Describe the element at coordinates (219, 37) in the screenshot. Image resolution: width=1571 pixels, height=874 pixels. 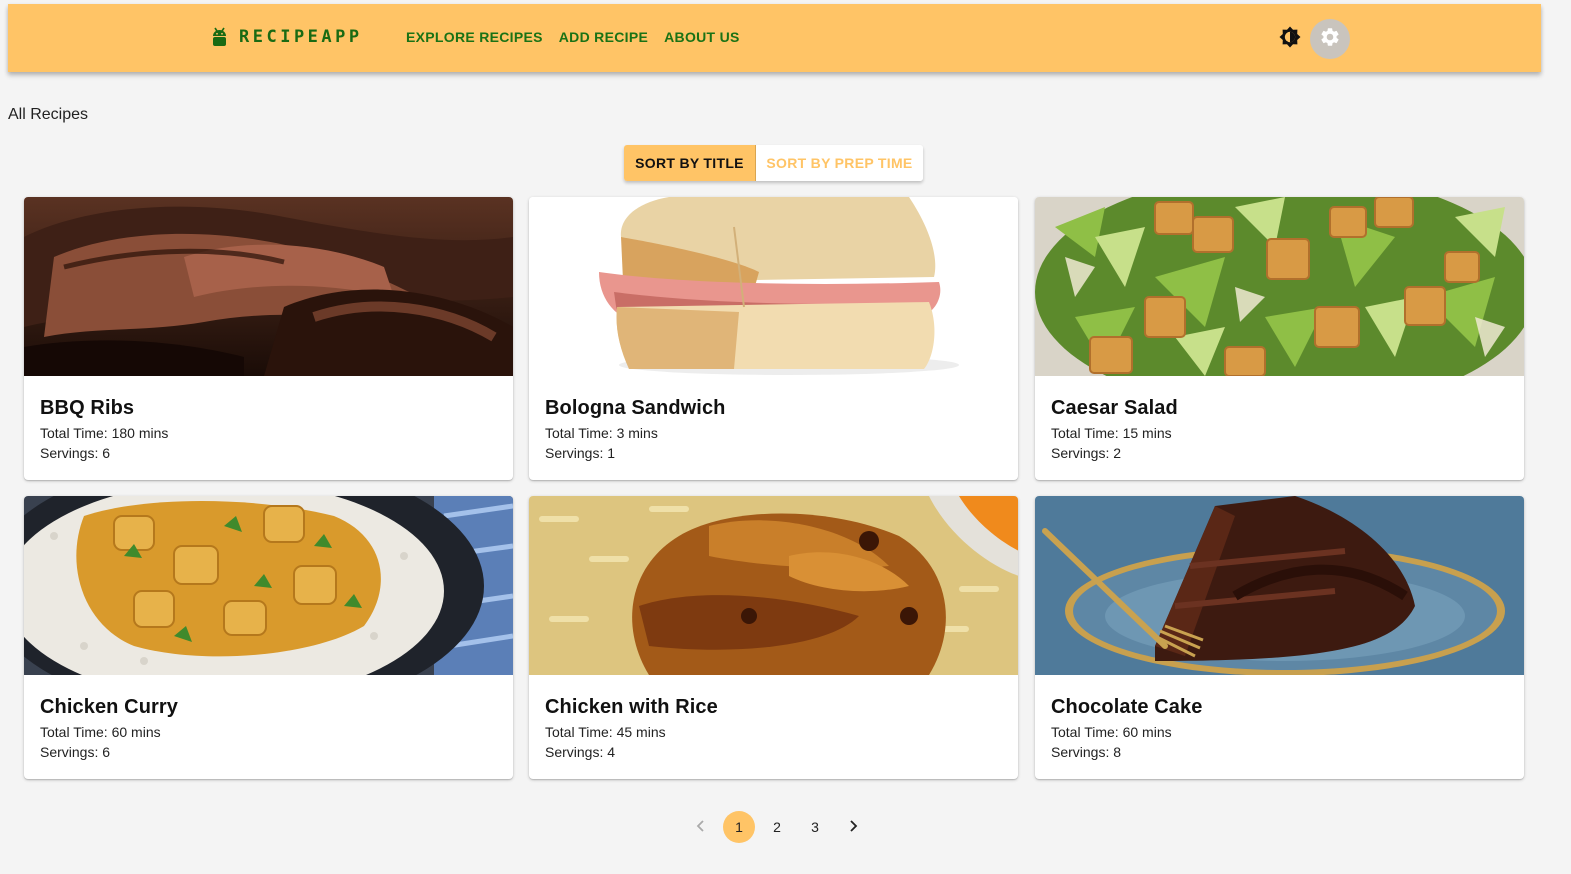
I see `android-icon` at that location.